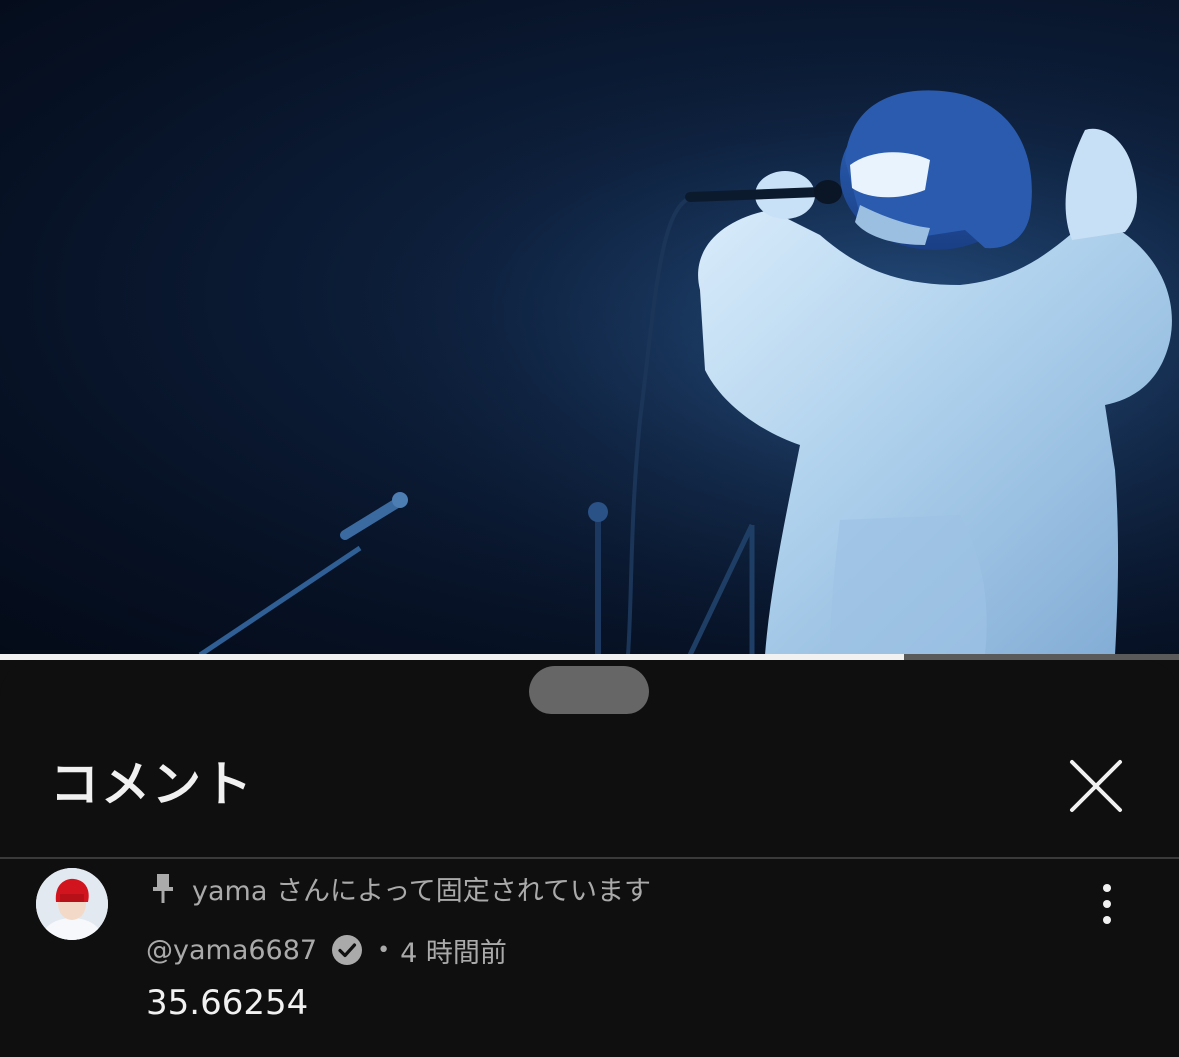  I want to click on verified-check-icon, so click(347, 950).